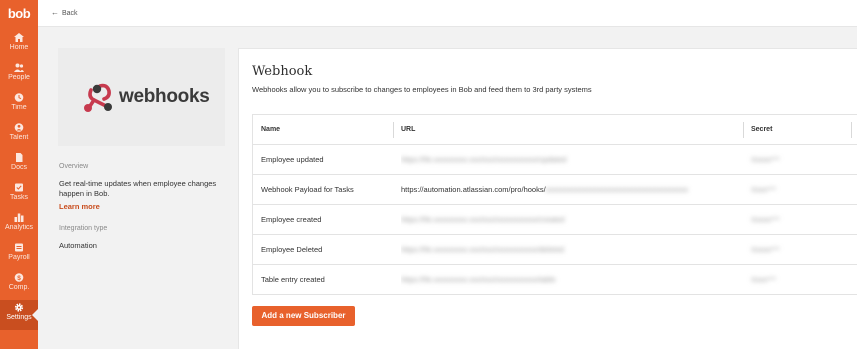 This screenshot has width=857, height=349. Describe the element at coordinates (19, 187) in the screenshot. I see `tasks-icon` at that location.